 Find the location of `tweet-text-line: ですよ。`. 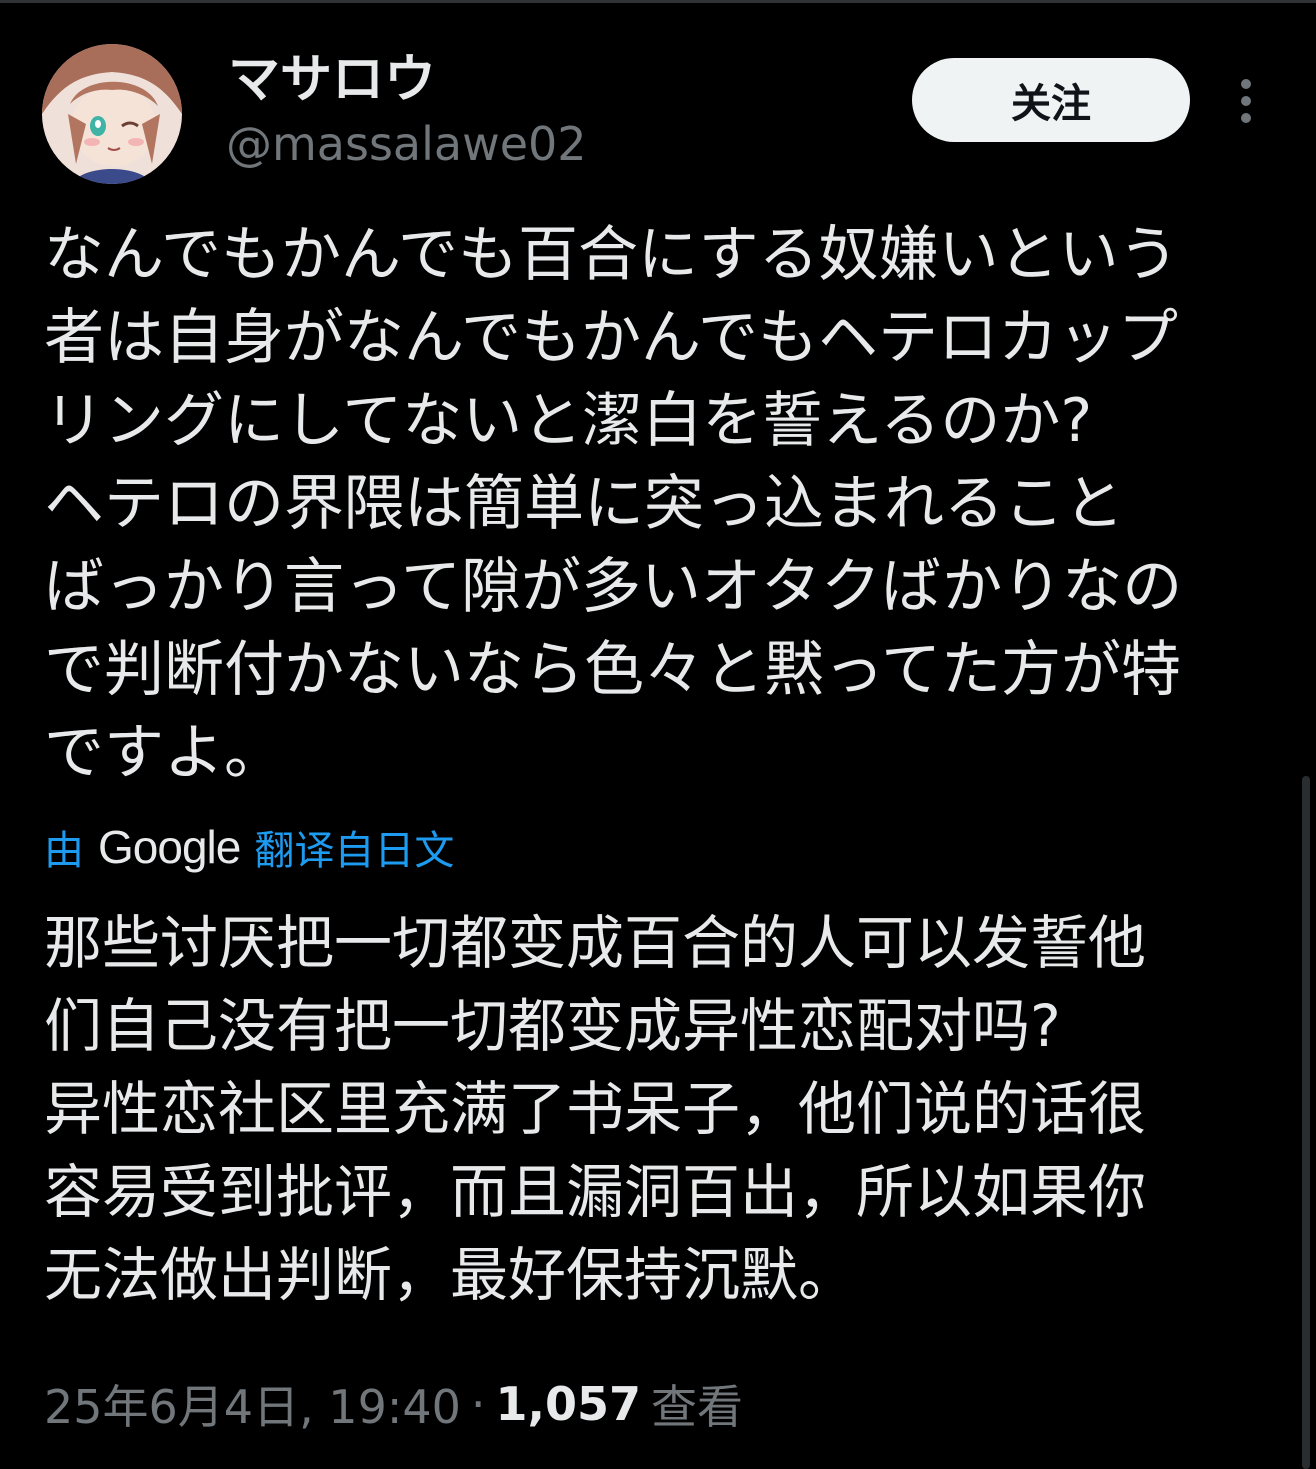

tweet-text-line: ですよ。 is located at coordinates (164, 753).